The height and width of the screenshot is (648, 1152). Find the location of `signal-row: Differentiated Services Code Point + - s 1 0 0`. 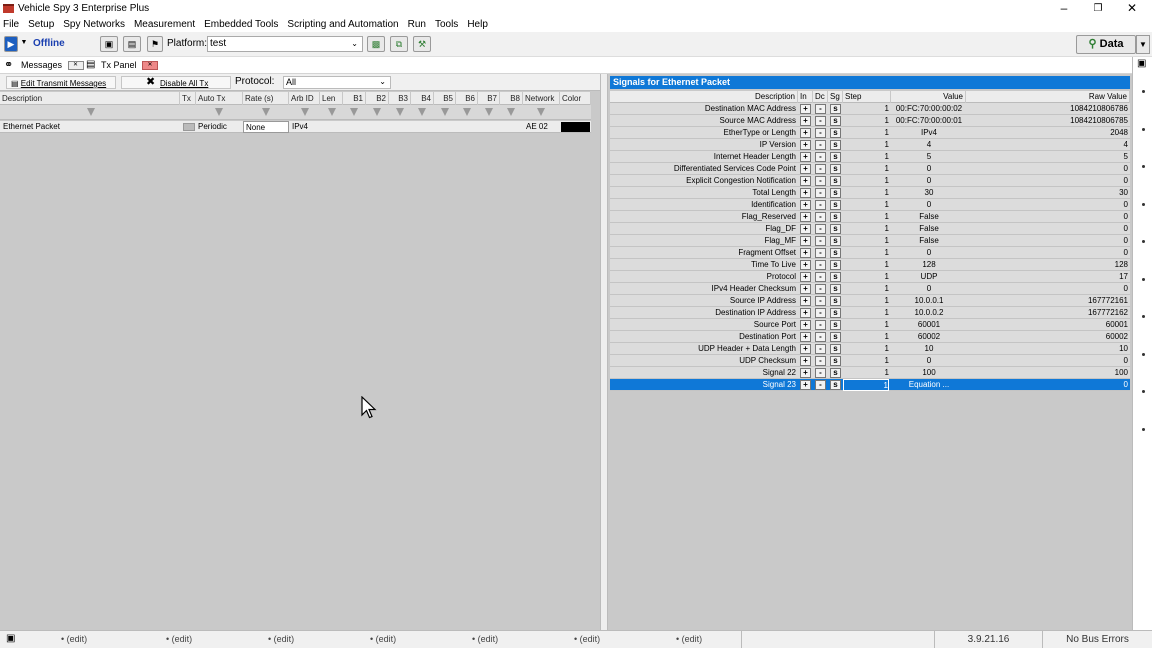

signal-row: Differentiated Services Code Point + - s 1 0 0 is located at coordinates (870, 169).